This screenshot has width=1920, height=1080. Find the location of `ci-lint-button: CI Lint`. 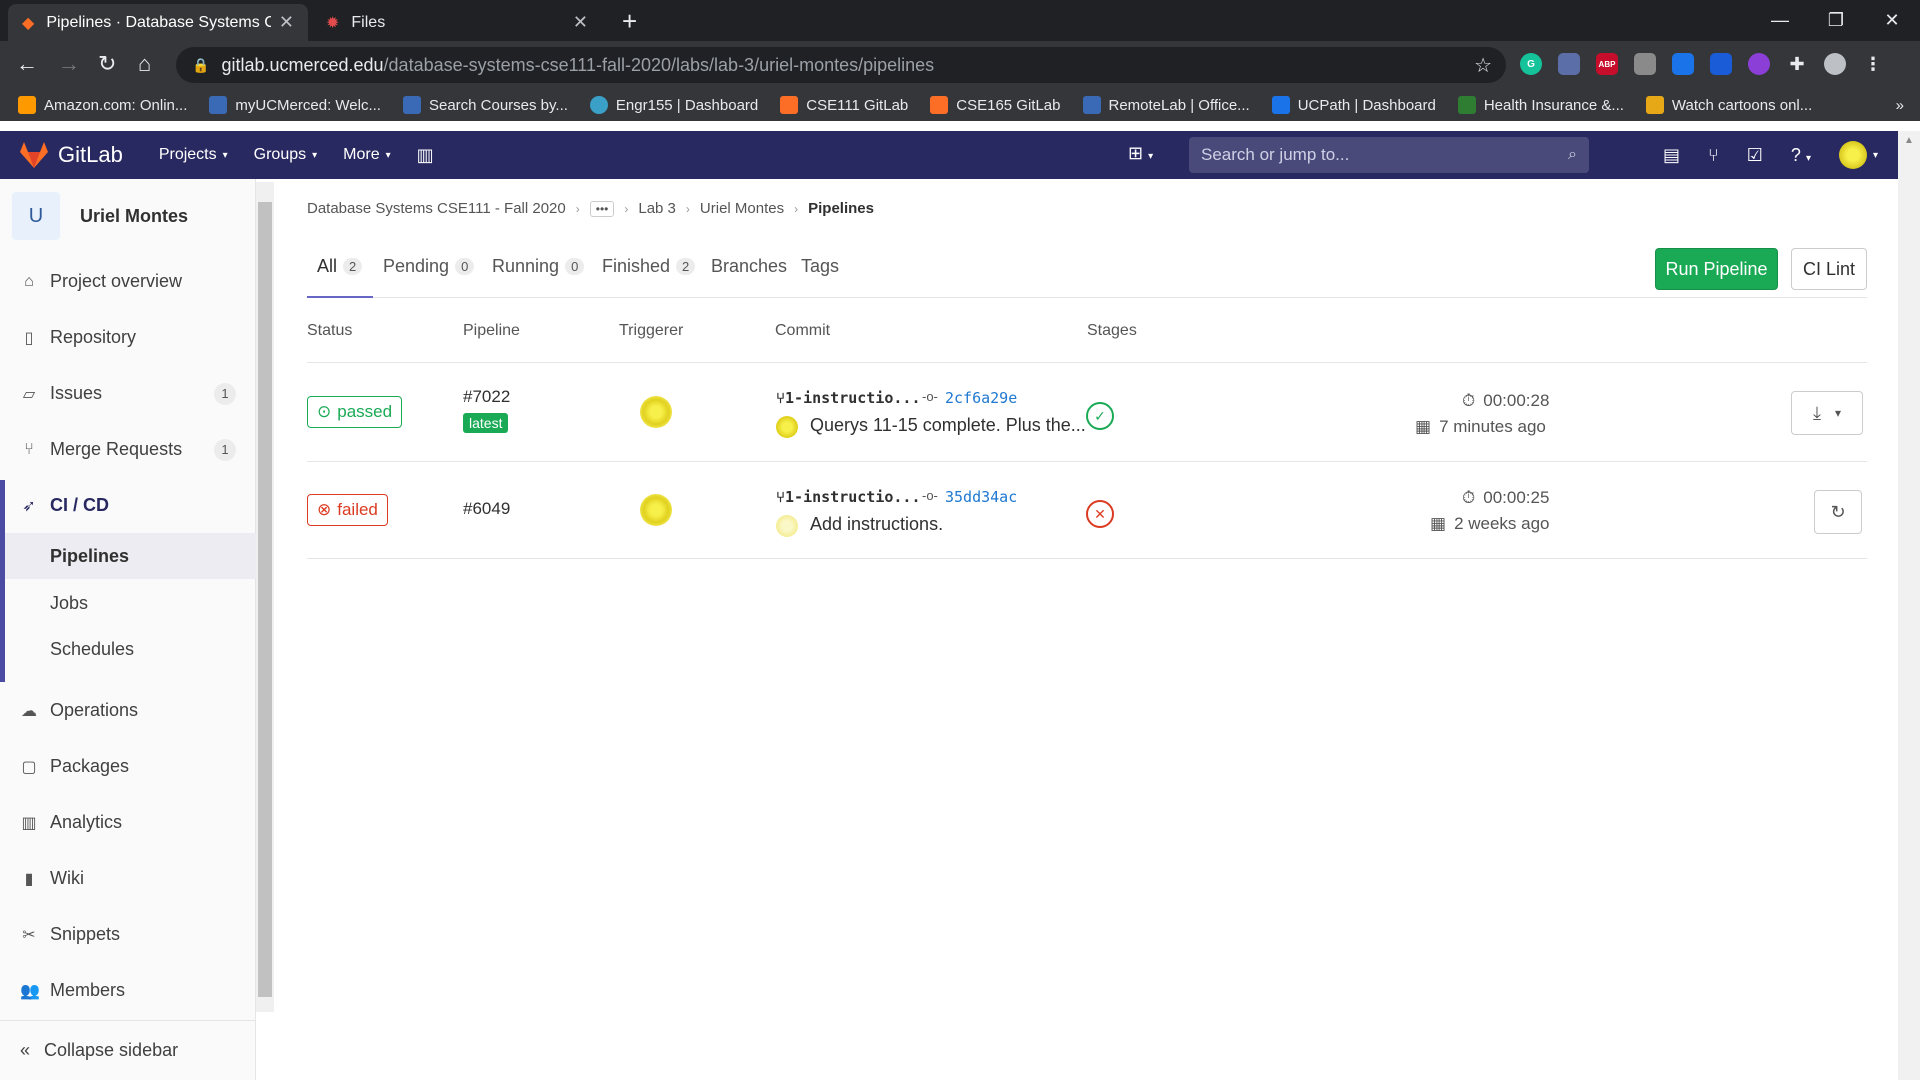

ci-lint-button: CI Lint is located at coordinates (1829, 269).